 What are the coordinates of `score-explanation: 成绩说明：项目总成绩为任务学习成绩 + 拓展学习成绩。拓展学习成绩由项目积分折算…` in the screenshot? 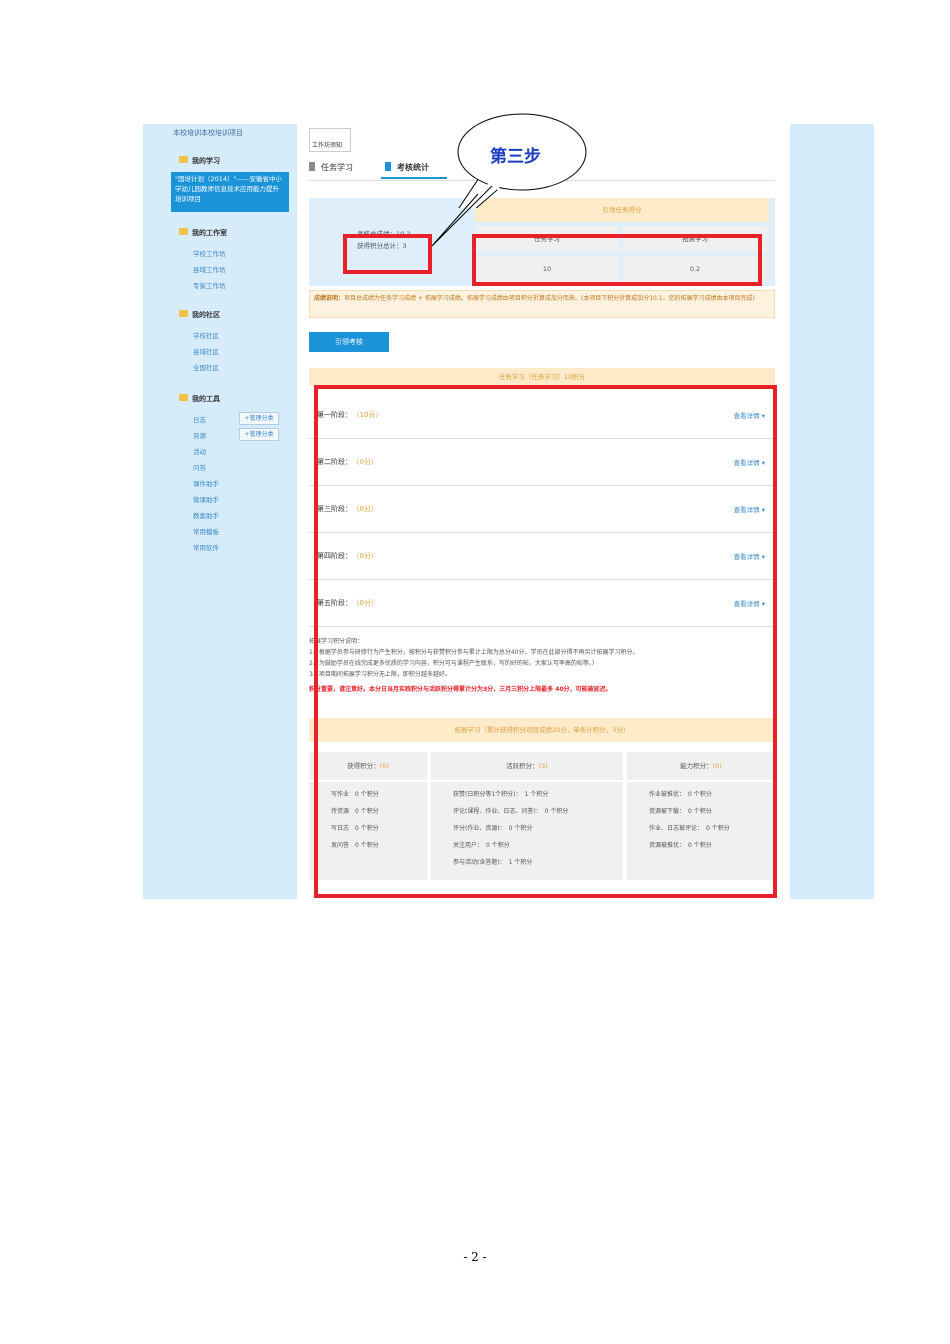 It's located at (542, 304).